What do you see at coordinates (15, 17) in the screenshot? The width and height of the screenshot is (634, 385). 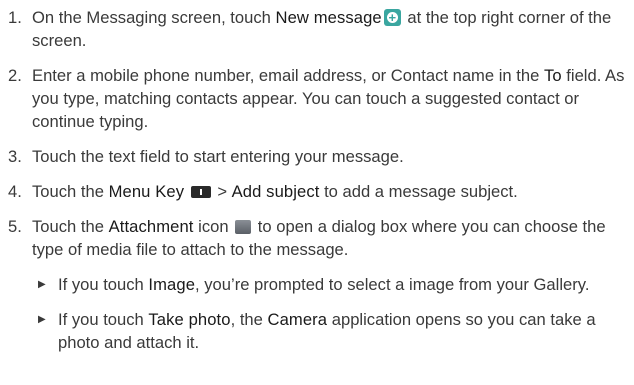 I see `step-number: 1.` at bounding box center [15, 17].